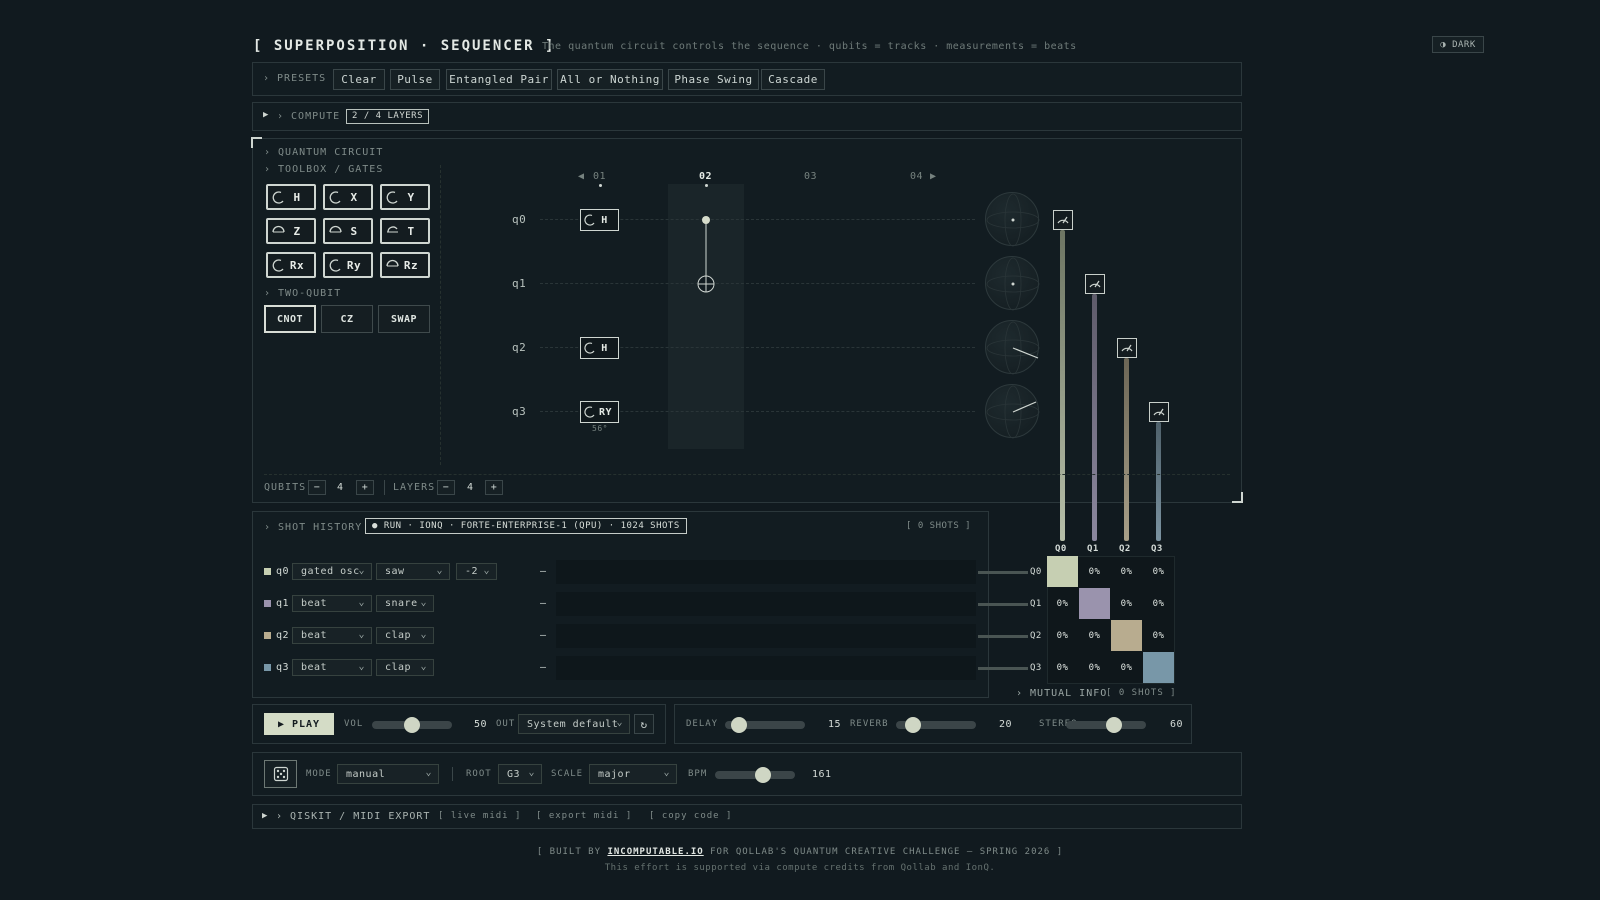 Image resolution: width=1600 pixels, height=900 pixels. I want to click on gate-label: Rz, so click(411, 265).